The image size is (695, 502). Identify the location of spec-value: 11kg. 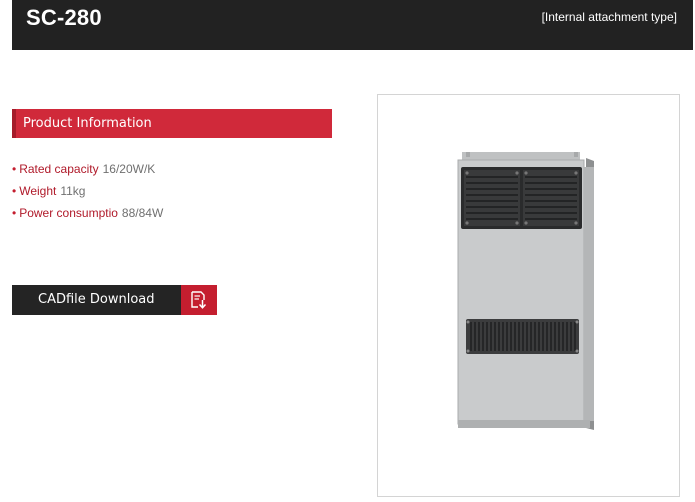
(73, 191).